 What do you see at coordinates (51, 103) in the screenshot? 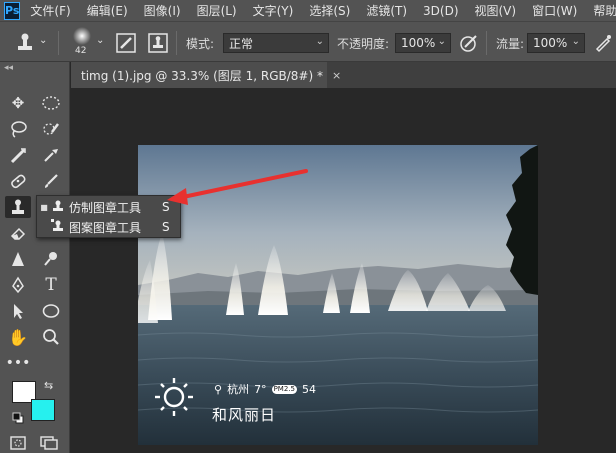
I see `elliptical-marquee-tool-icon` at bounding box center [51, 103].